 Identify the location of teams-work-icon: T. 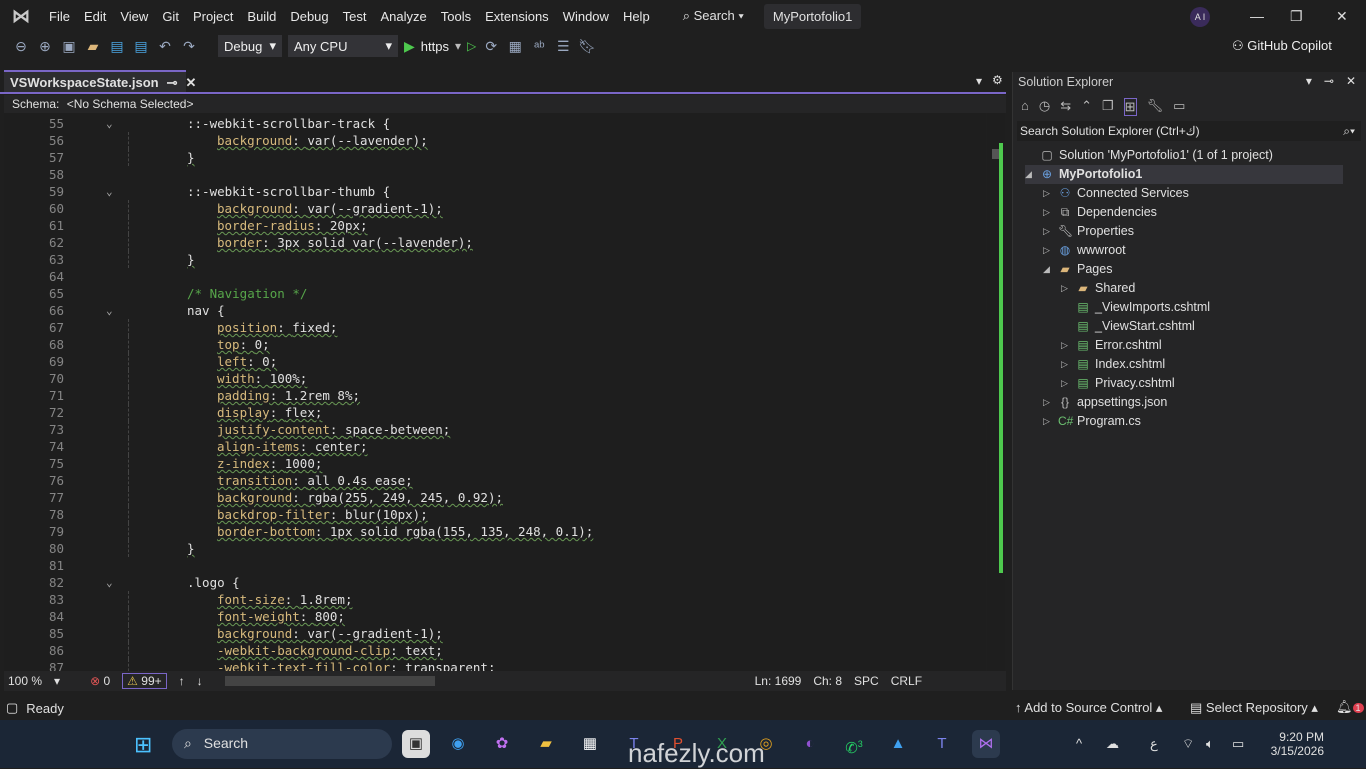
(942, 744).